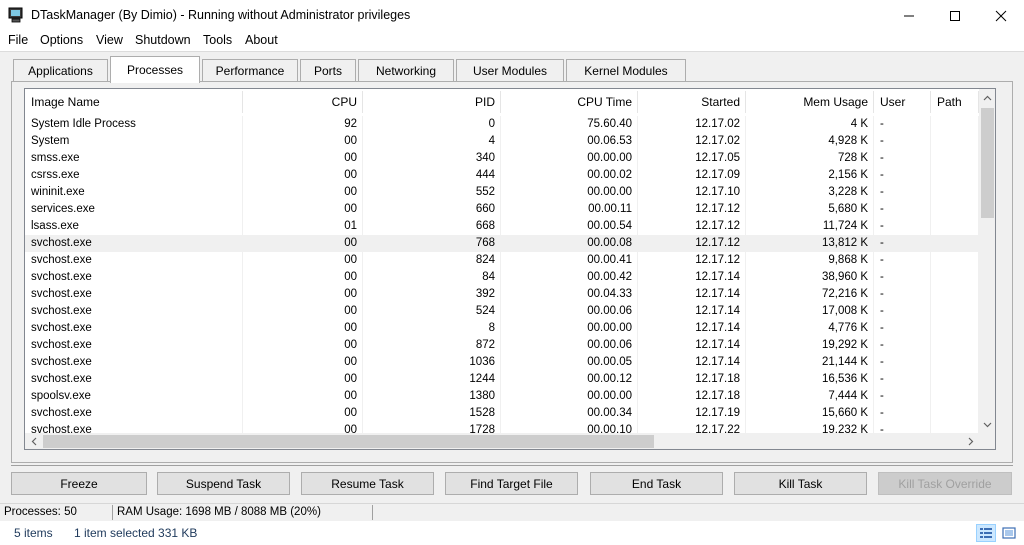 The image size is (1024, 545). What do you see at coordinates (163, 40) in the screenshot?
I see `menu-shutdown: Shutdown` at bounding box center [163, 40].